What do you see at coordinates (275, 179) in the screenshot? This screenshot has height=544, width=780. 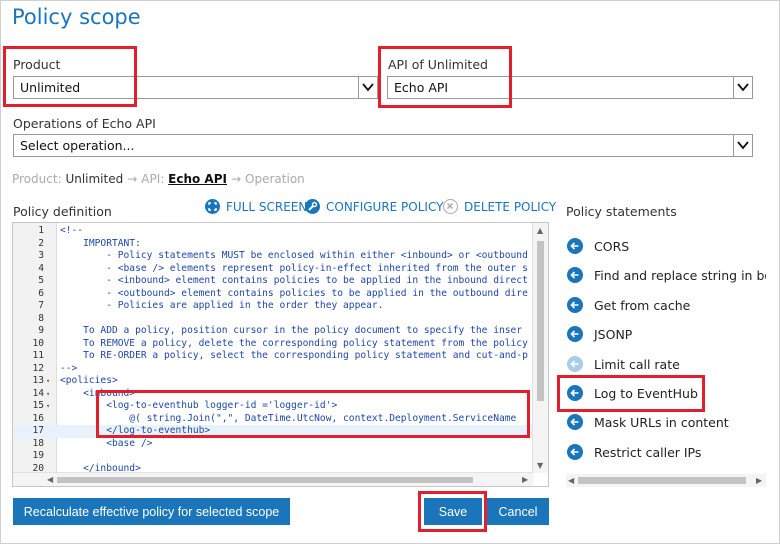 I see `breadcrumb-operation: Operation` at bounding box center [275, 179].